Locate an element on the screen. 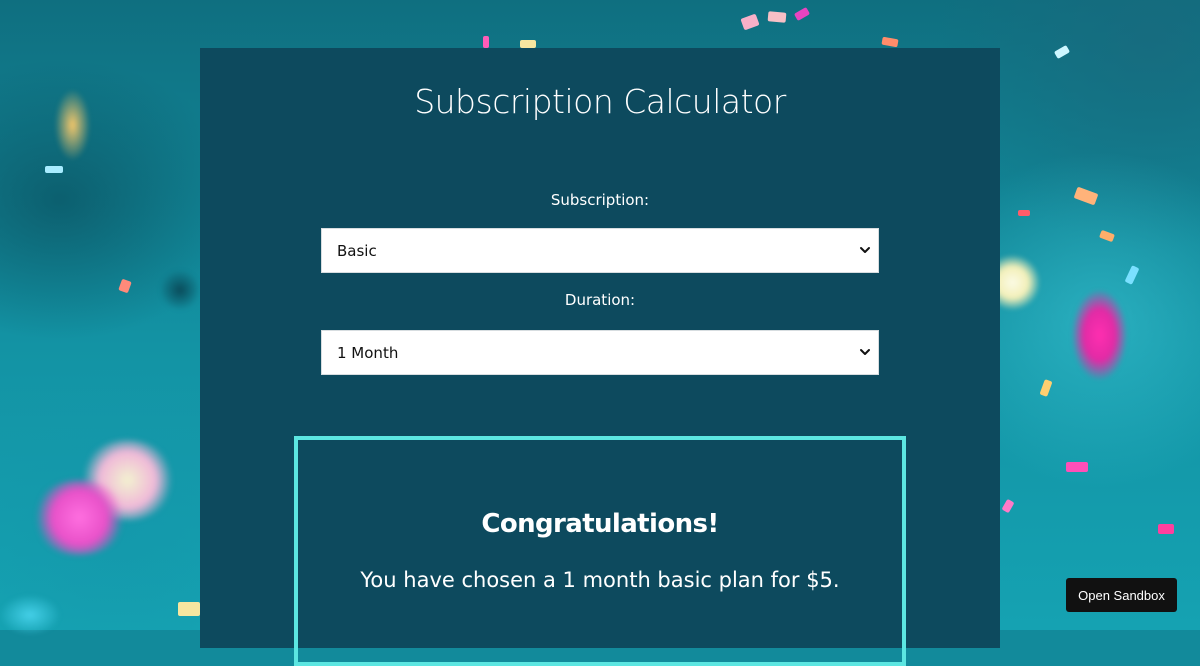  open-sandbox-button: Open Sandbox is located at coordinates (1121, 595).